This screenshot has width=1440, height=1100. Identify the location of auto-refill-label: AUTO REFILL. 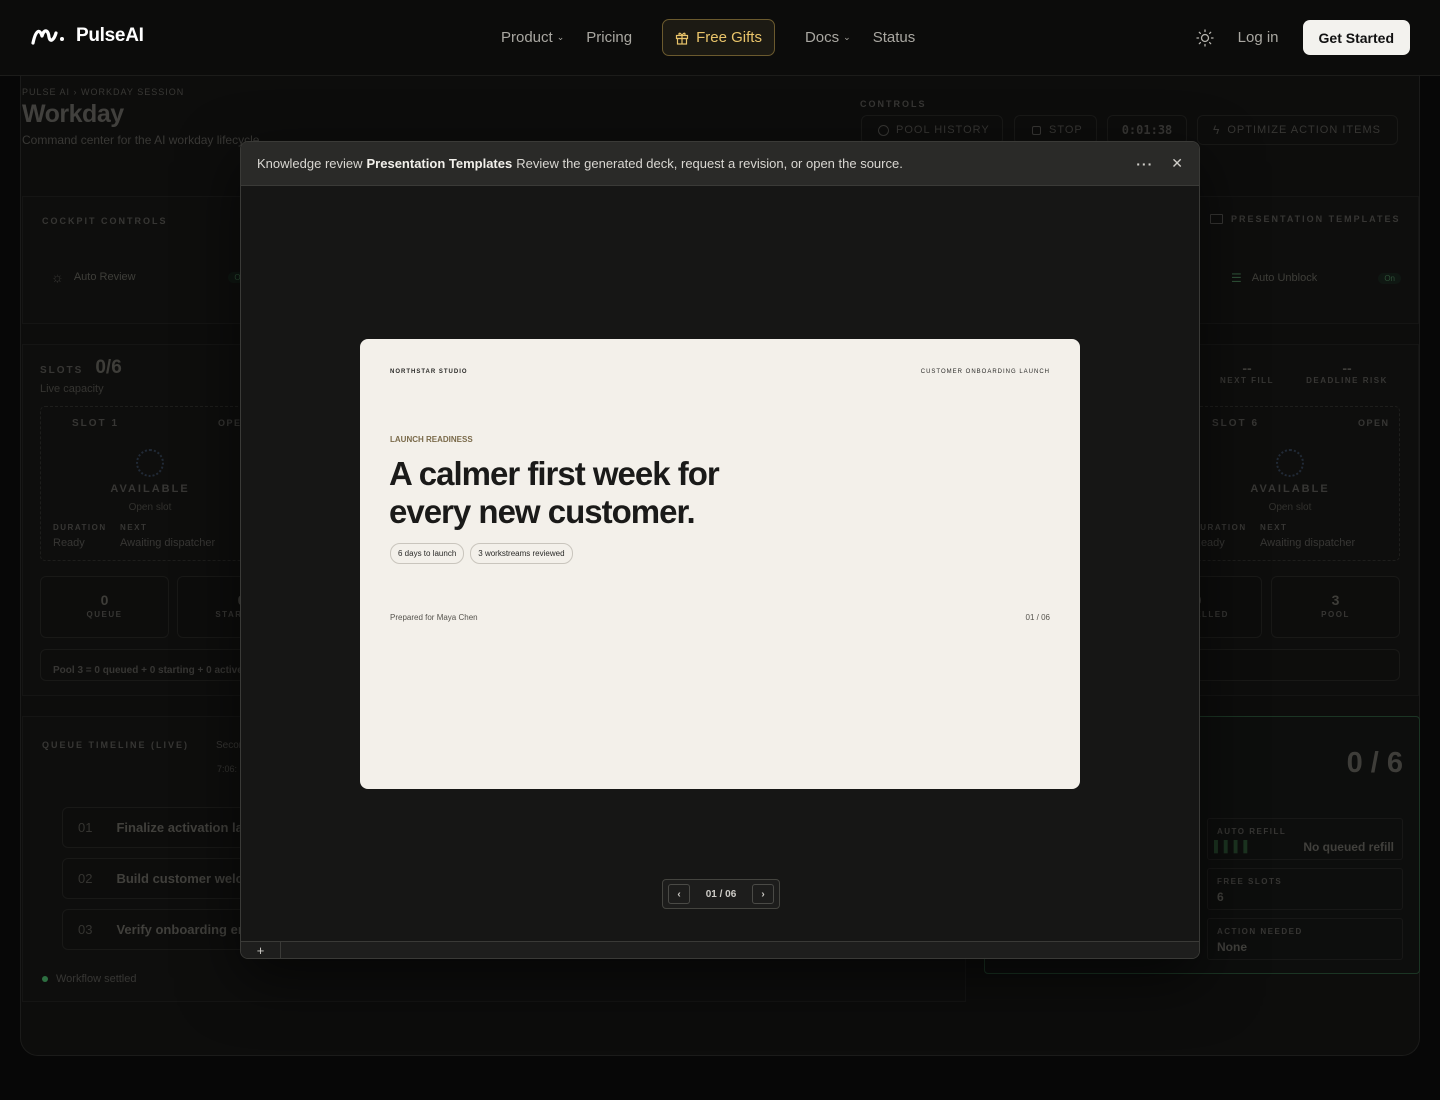
(1252, 831).